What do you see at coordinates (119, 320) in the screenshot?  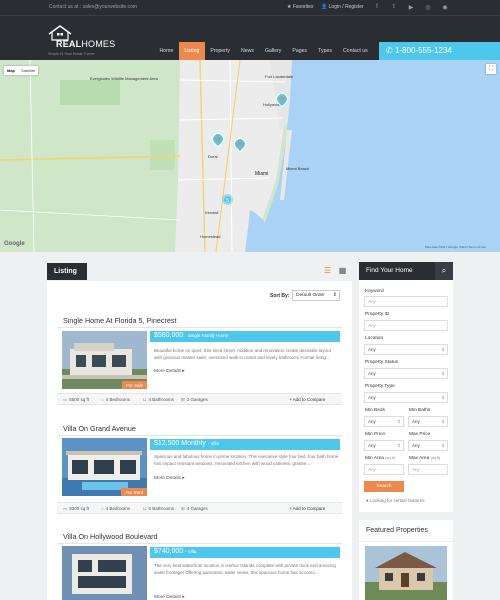 I see `property-title: Single Home At Florida 5, Pinecrest` at bounding box center [119, 320].